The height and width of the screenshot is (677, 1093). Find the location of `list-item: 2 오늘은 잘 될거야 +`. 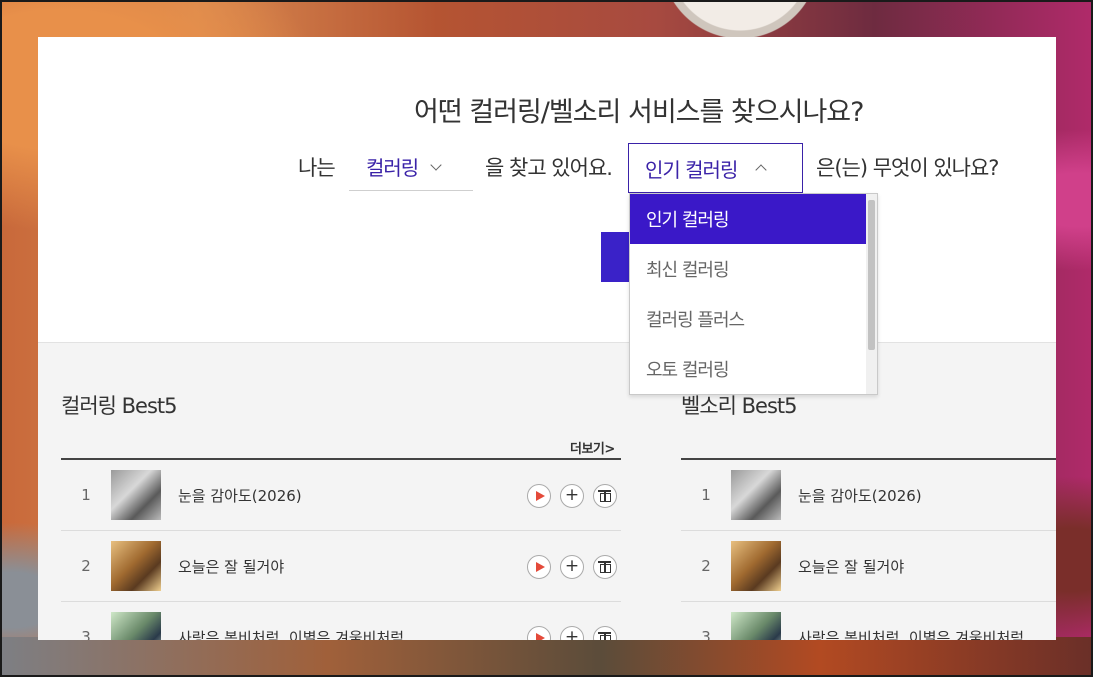

list-item: 2 오늘은 잘 될거야 + is located at coordinates (341, 566).